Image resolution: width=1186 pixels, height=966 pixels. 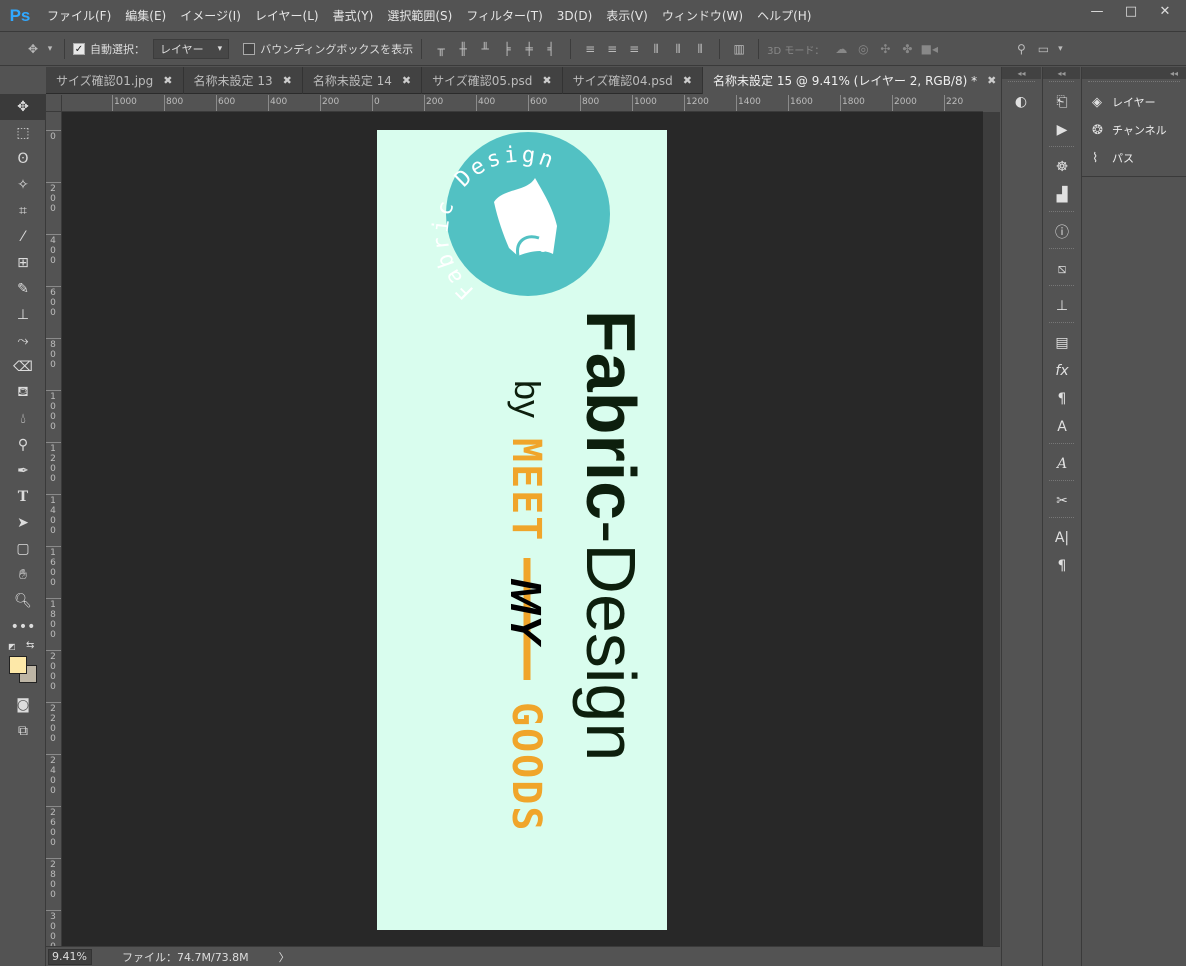 What do you see at coordinates (419, 16) in the screenshot?
I see `menu-select: 選択範囲(S)` at bounding box center [419, 16].